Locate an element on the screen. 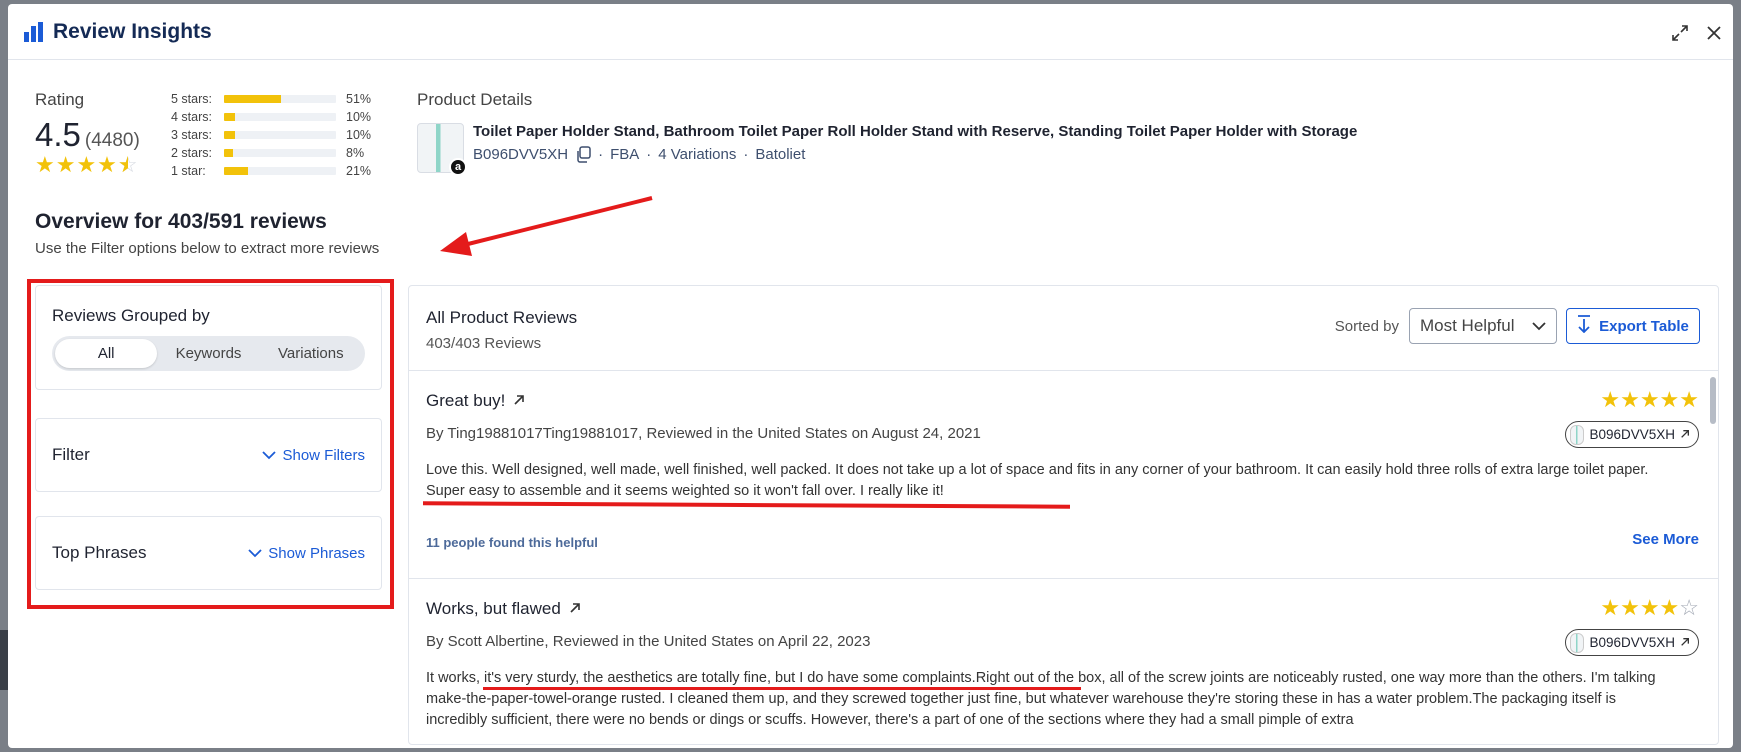  show-filters-button: Show Filters is located at coordinates (313, 455).